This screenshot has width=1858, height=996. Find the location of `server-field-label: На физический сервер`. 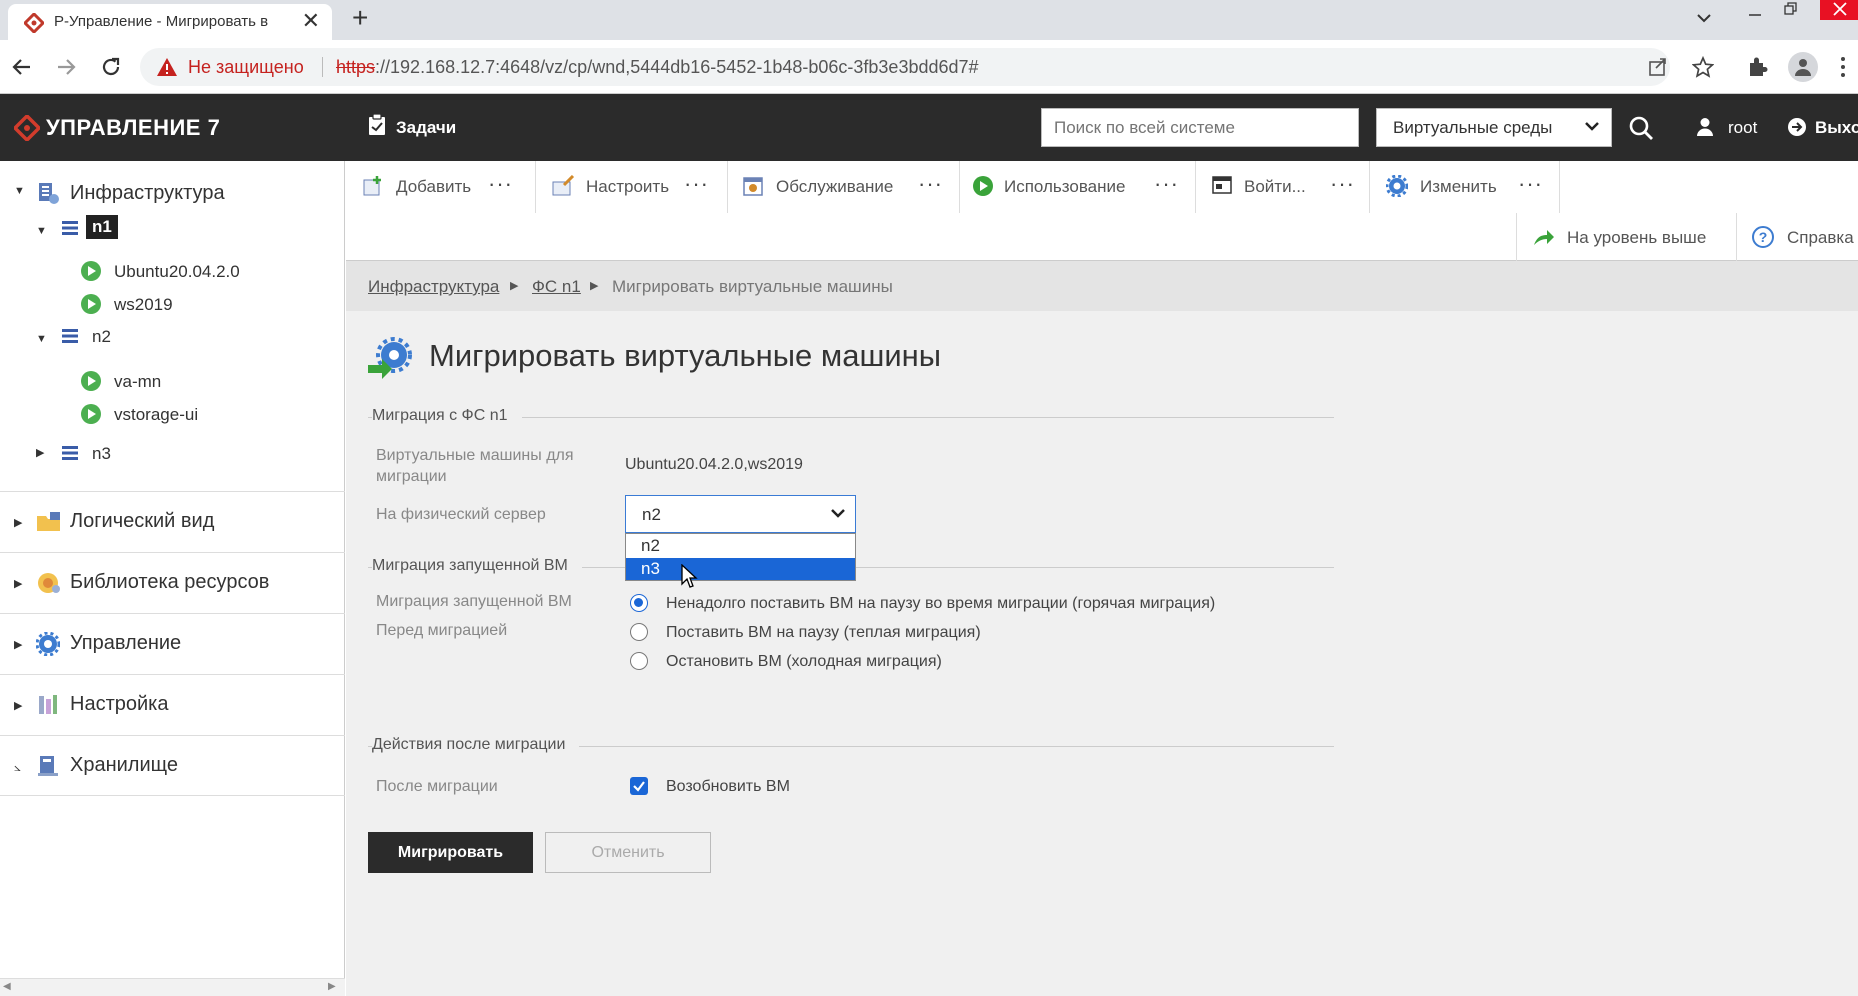

server-field-label: На физический сервер is located at coordinates (461, 514).